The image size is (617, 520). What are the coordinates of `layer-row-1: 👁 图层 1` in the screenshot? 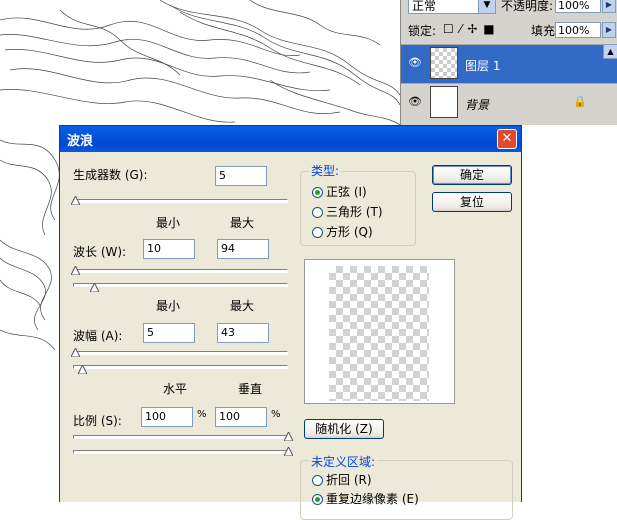 It's located at (509, 63).